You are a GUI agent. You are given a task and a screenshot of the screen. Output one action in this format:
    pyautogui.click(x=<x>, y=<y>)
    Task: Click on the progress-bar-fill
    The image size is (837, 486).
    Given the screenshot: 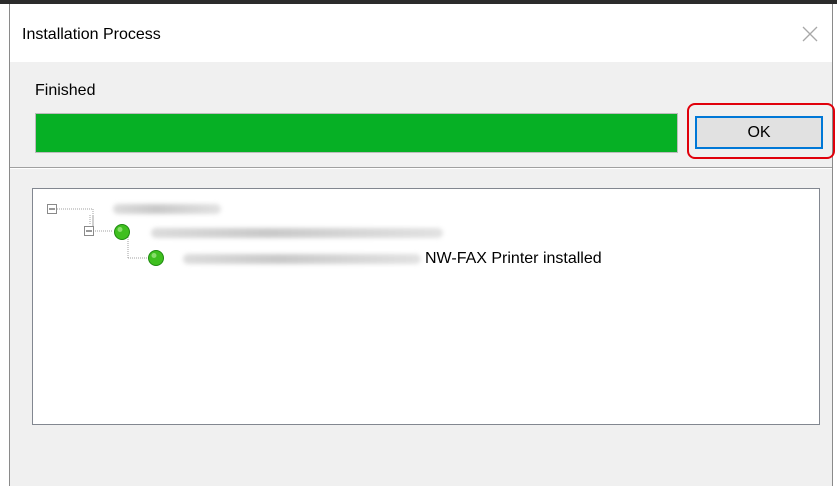 What is the action you would take?
    pyautogui.click(x=356, y=133)
    